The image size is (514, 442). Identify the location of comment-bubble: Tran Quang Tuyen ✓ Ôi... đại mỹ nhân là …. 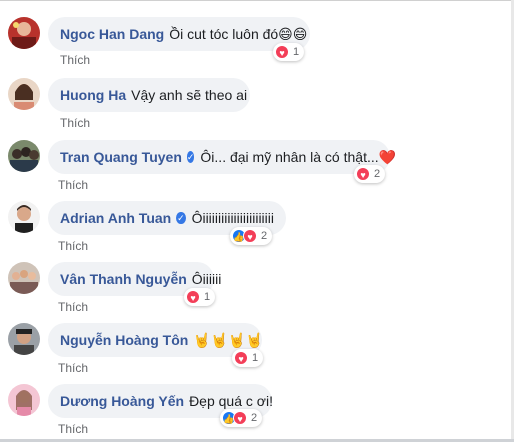
(222, 157).